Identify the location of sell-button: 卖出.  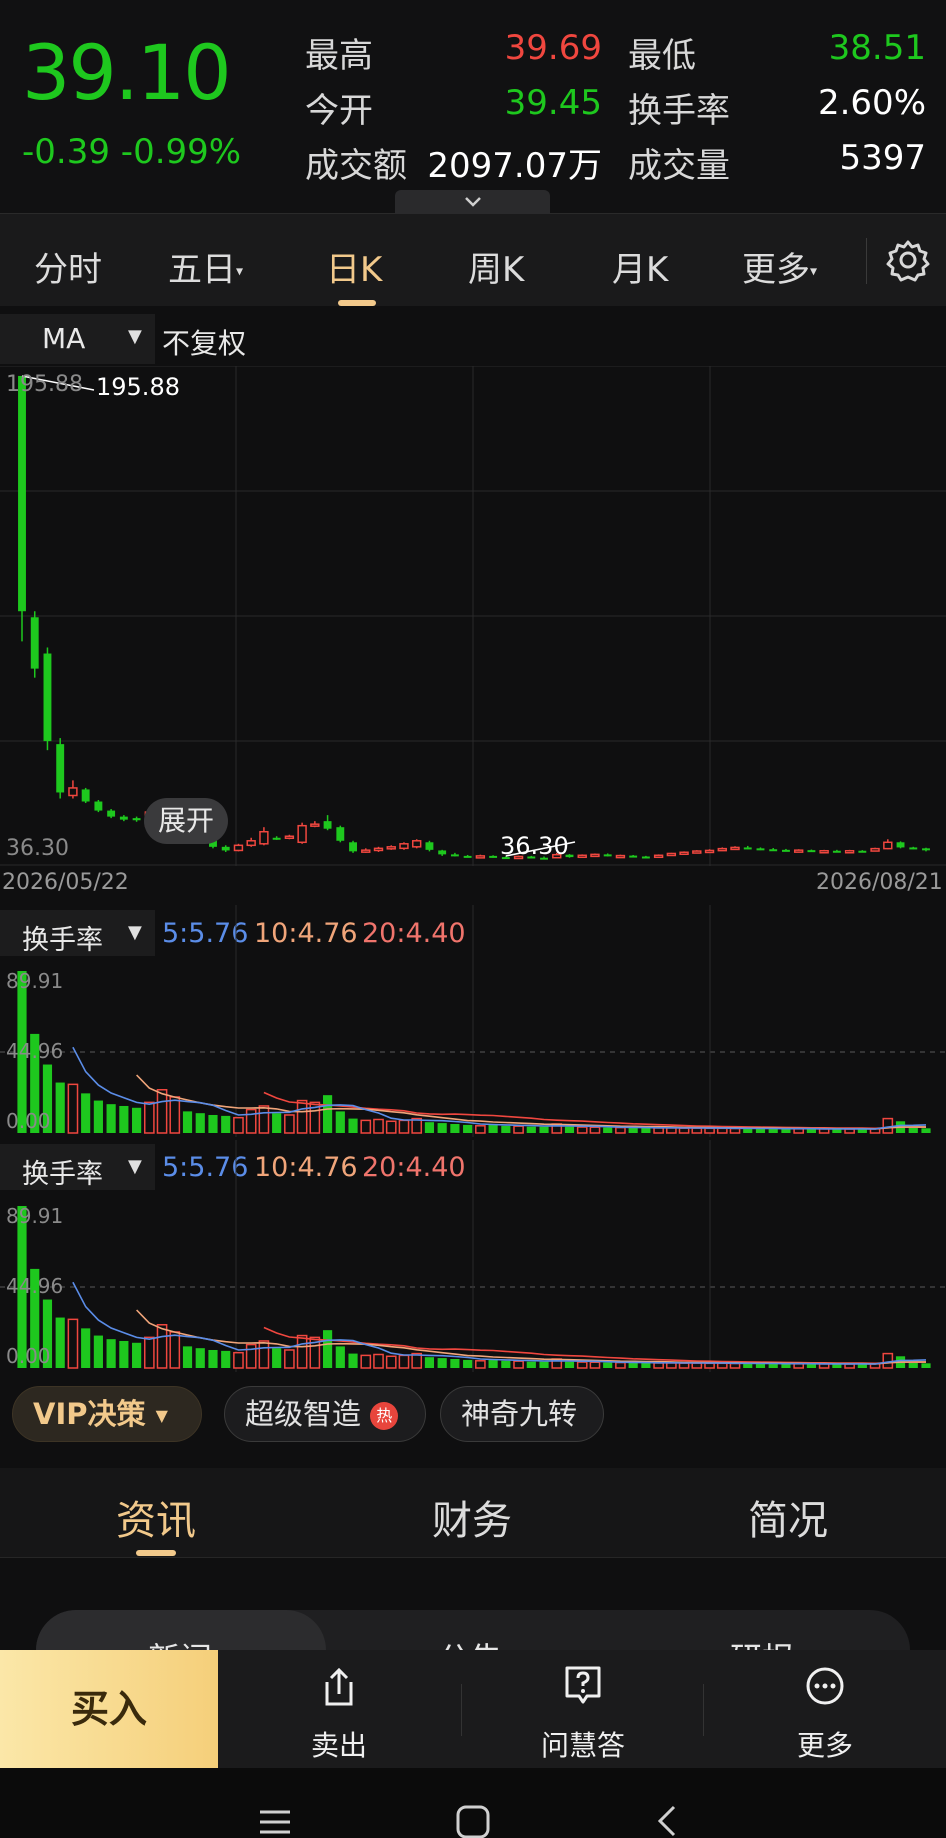
(339, 1709).